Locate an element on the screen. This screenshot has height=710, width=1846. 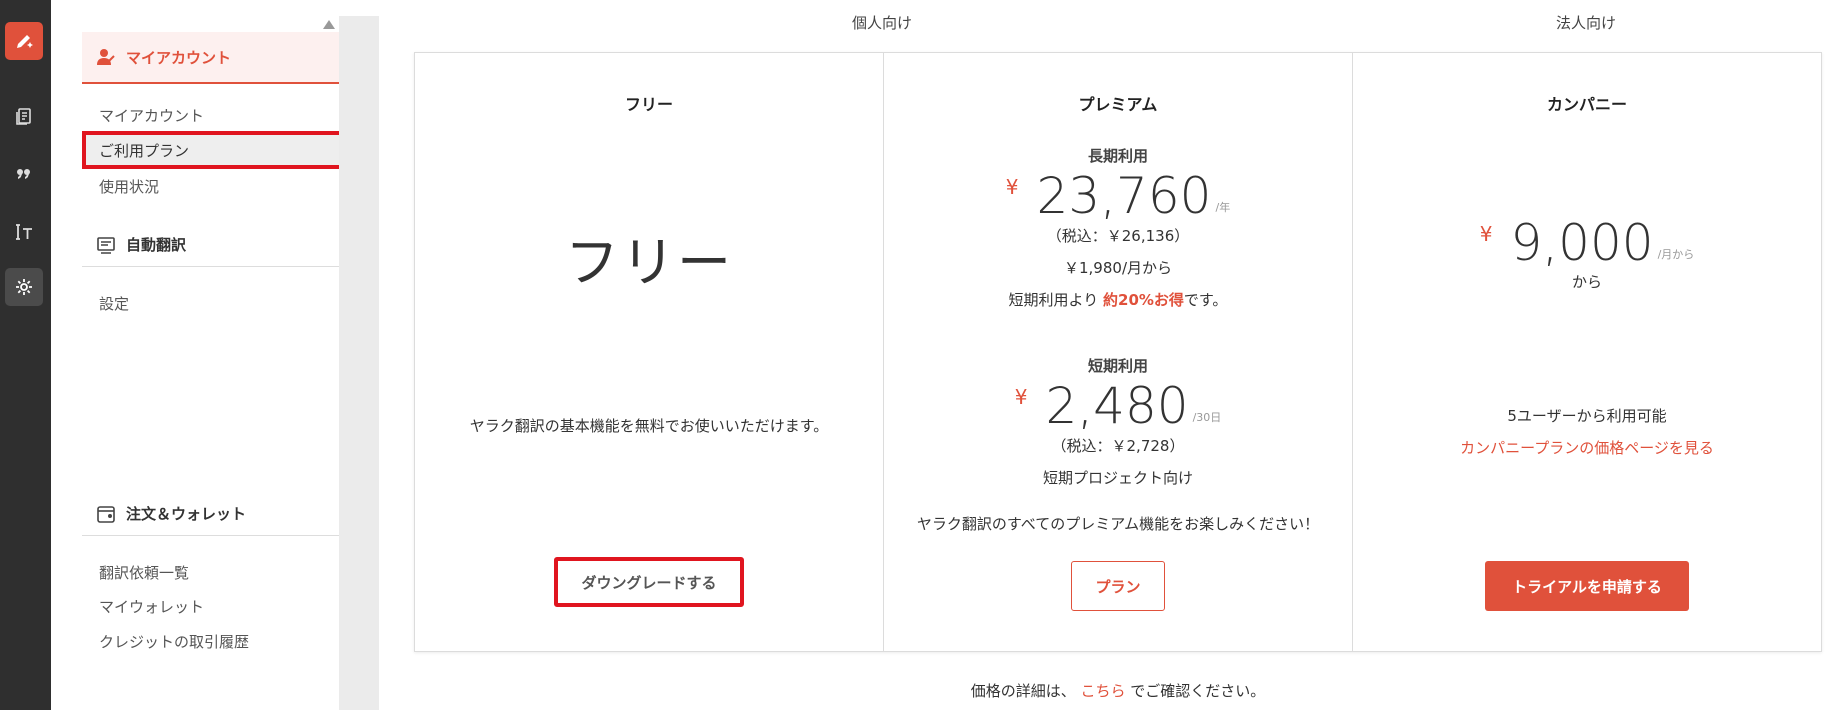
long-term-savings: 短期利用より 約20%お得です。 is located at coordinates (1118, 299).